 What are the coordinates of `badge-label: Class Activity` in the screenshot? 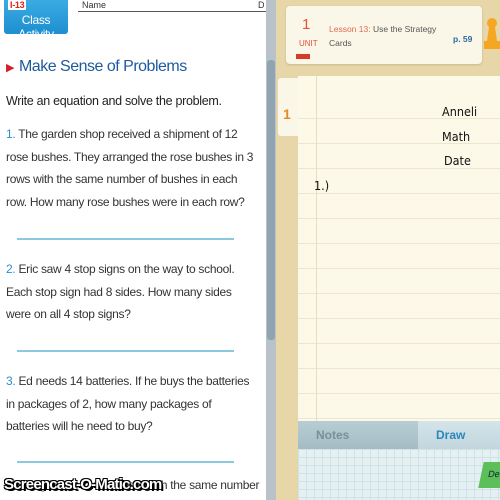 It's located at (36, 27).